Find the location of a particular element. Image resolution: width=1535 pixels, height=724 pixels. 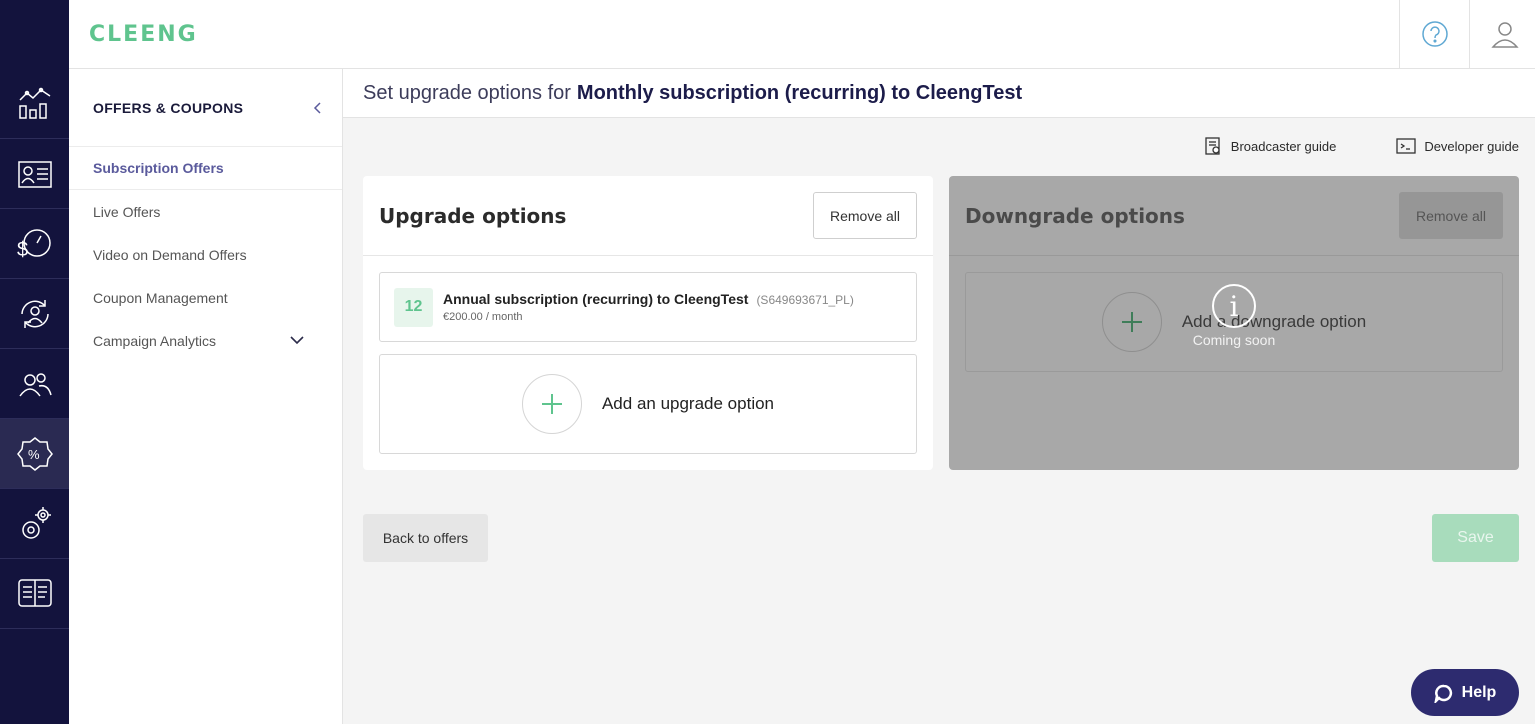

page-title-prefix: Set upgrade options for is located at coordinates (467, 92).